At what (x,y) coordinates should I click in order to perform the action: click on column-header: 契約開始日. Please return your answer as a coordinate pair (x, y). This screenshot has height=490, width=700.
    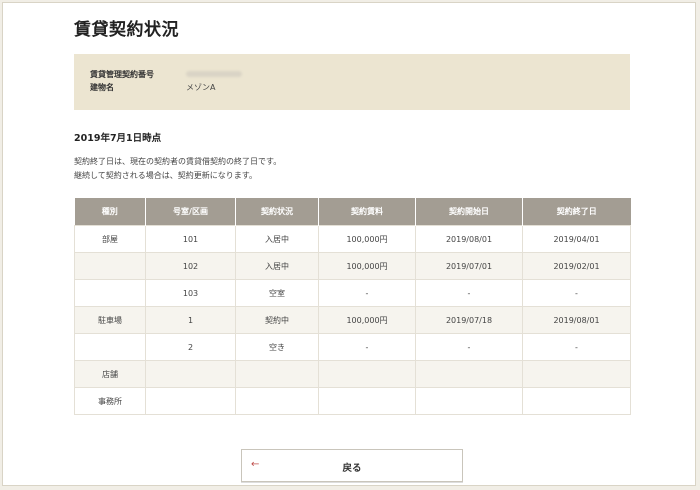
    Looking at the image, I should click on (469, 212).